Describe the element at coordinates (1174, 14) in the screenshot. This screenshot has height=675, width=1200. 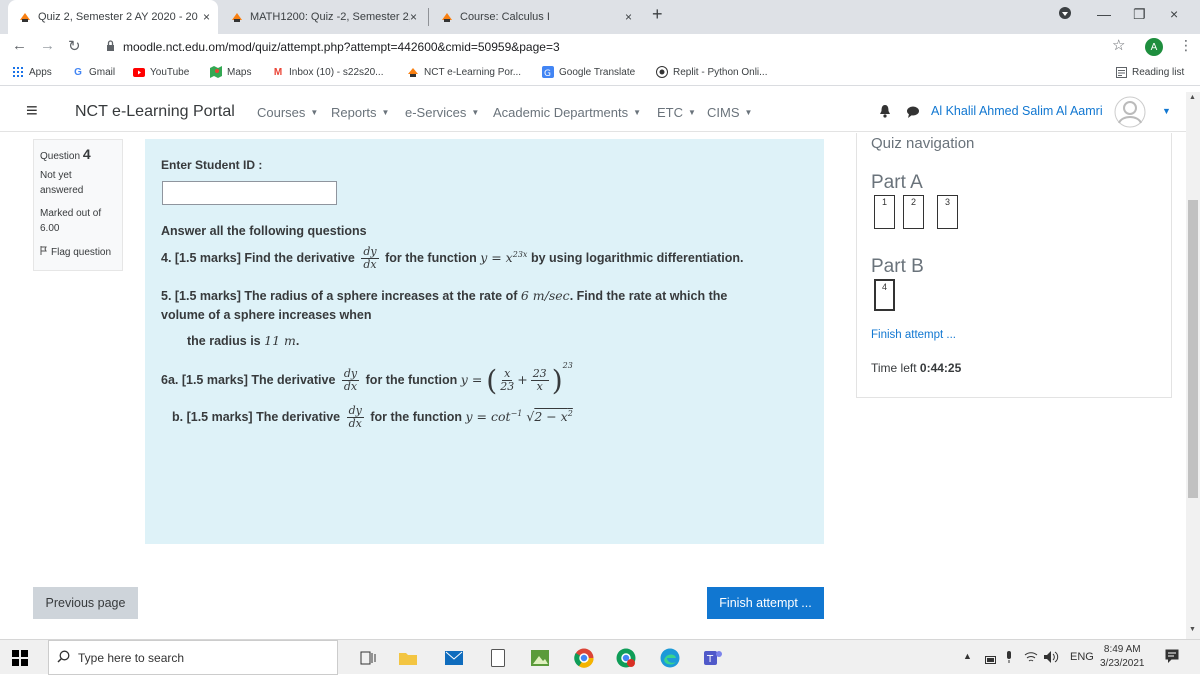
I see `close-window-icon: ×` at that location.